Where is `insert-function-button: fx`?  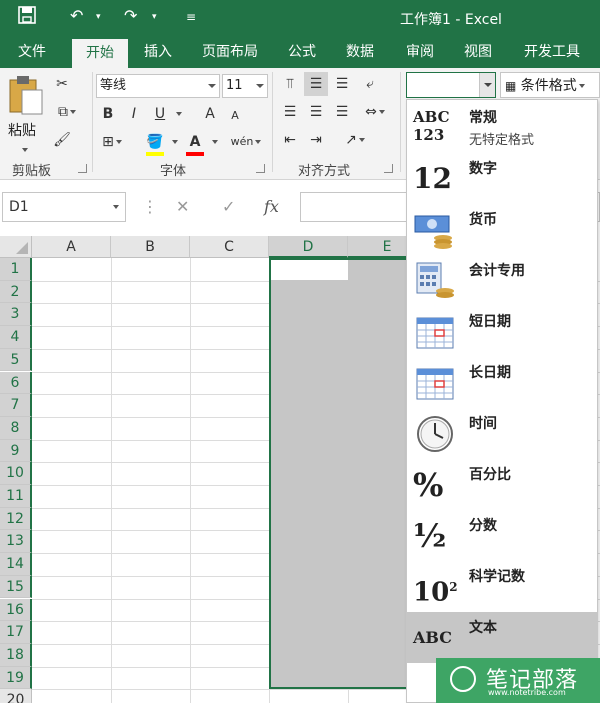 insert-function-button: fx is located at coordinates (271, 207).